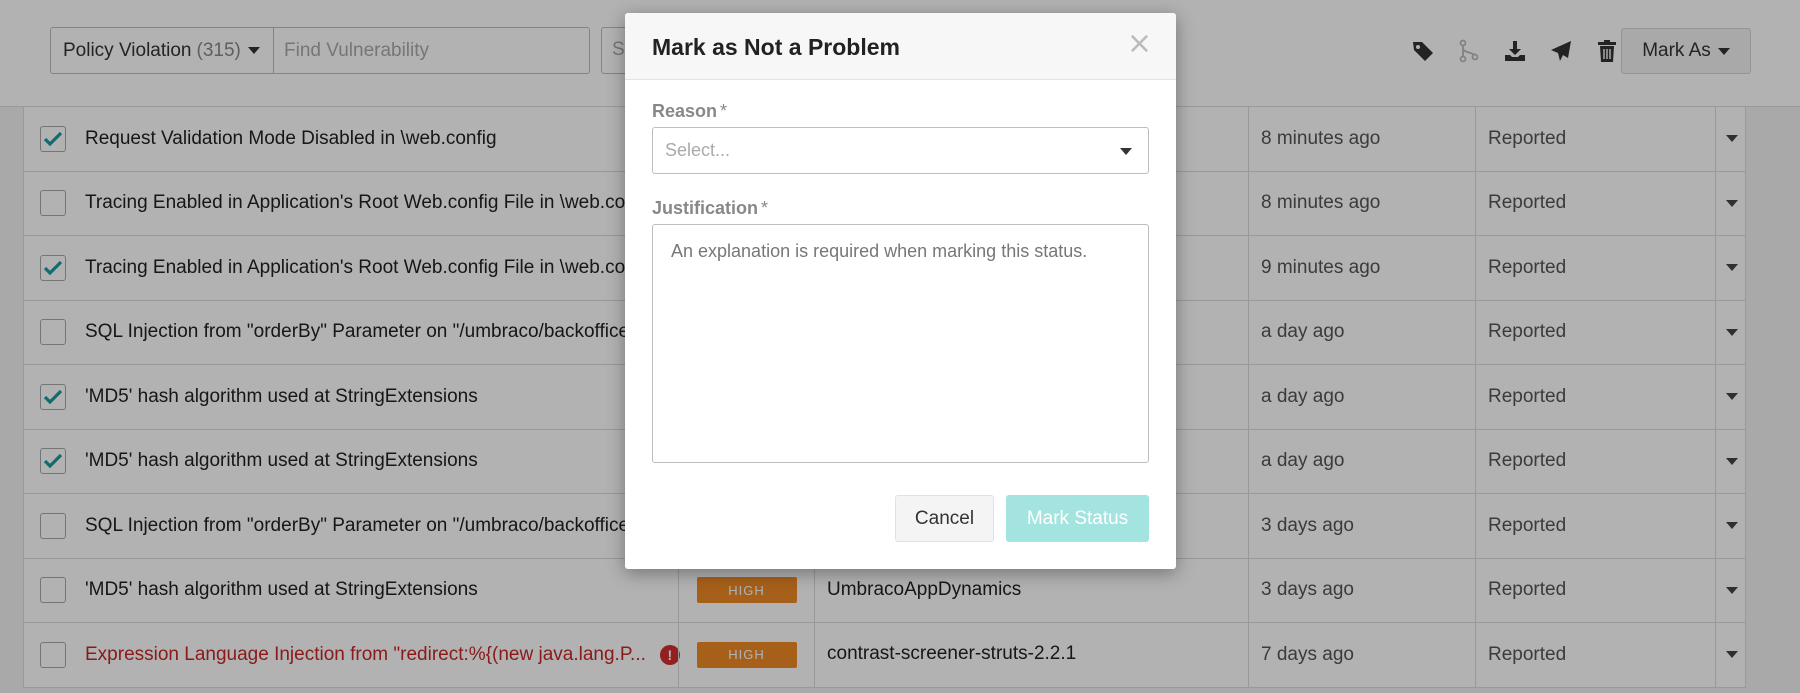 The height and width of the screenshot is (693, 1800). I want to click on modal-header: Mark as Not a Problem ×, so click(900, 46).